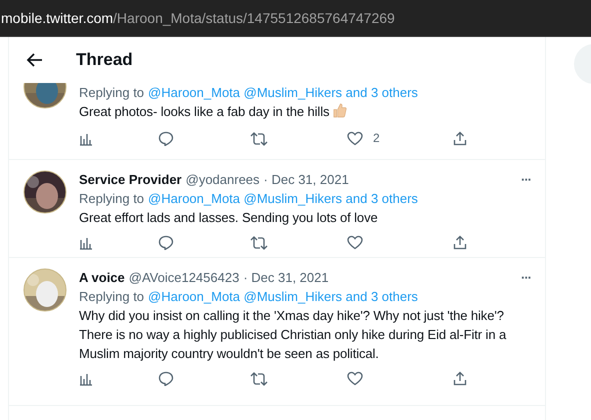 This screenshot has height=420, width=591. Describe the element at coordinates (292, 334) in the screenshot. I see `tweet-text: Why did you insist on calling it the 'Xmas day hike'? Why not just 'the hike'? There is no way a highly publicised Christian only hike during Eid al-Fitr in a Muslim majority country wouldn't be seen as political.` at that location.